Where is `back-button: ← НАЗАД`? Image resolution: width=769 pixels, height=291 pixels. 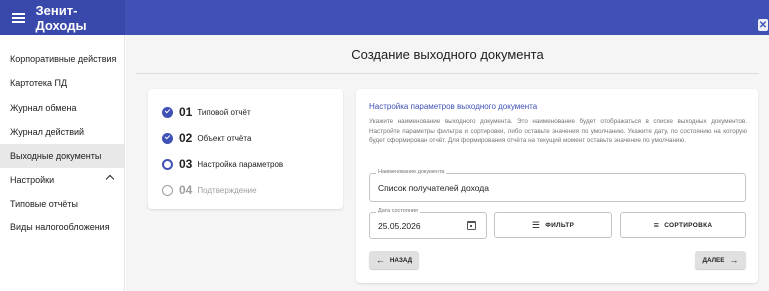 back-button: ← НАЗАД is located at coordinates (394, 260).